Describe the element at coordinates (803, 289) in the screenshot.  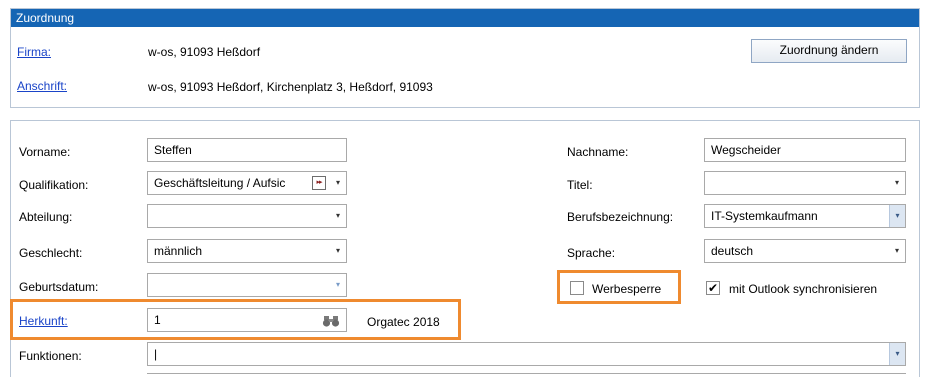
I see `outlook-sync-label: mit Outlook synchronisieren` at that location.